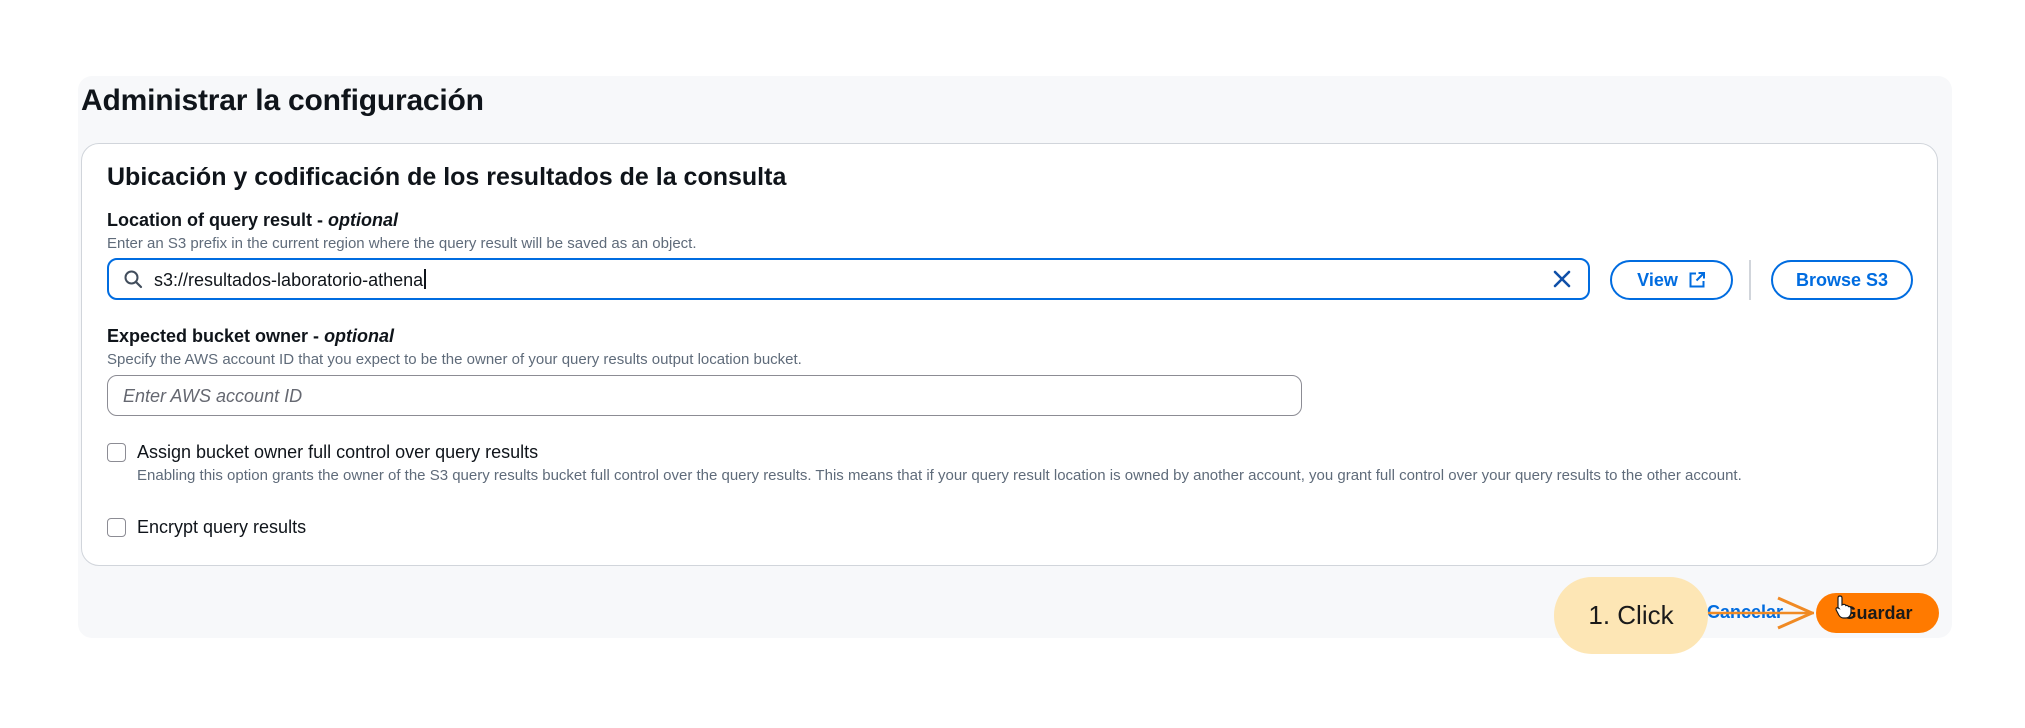 Image resolution: width=2025 pixels, height=728 pixels. I want to click on view-button-label: View, so click(1657, 279).